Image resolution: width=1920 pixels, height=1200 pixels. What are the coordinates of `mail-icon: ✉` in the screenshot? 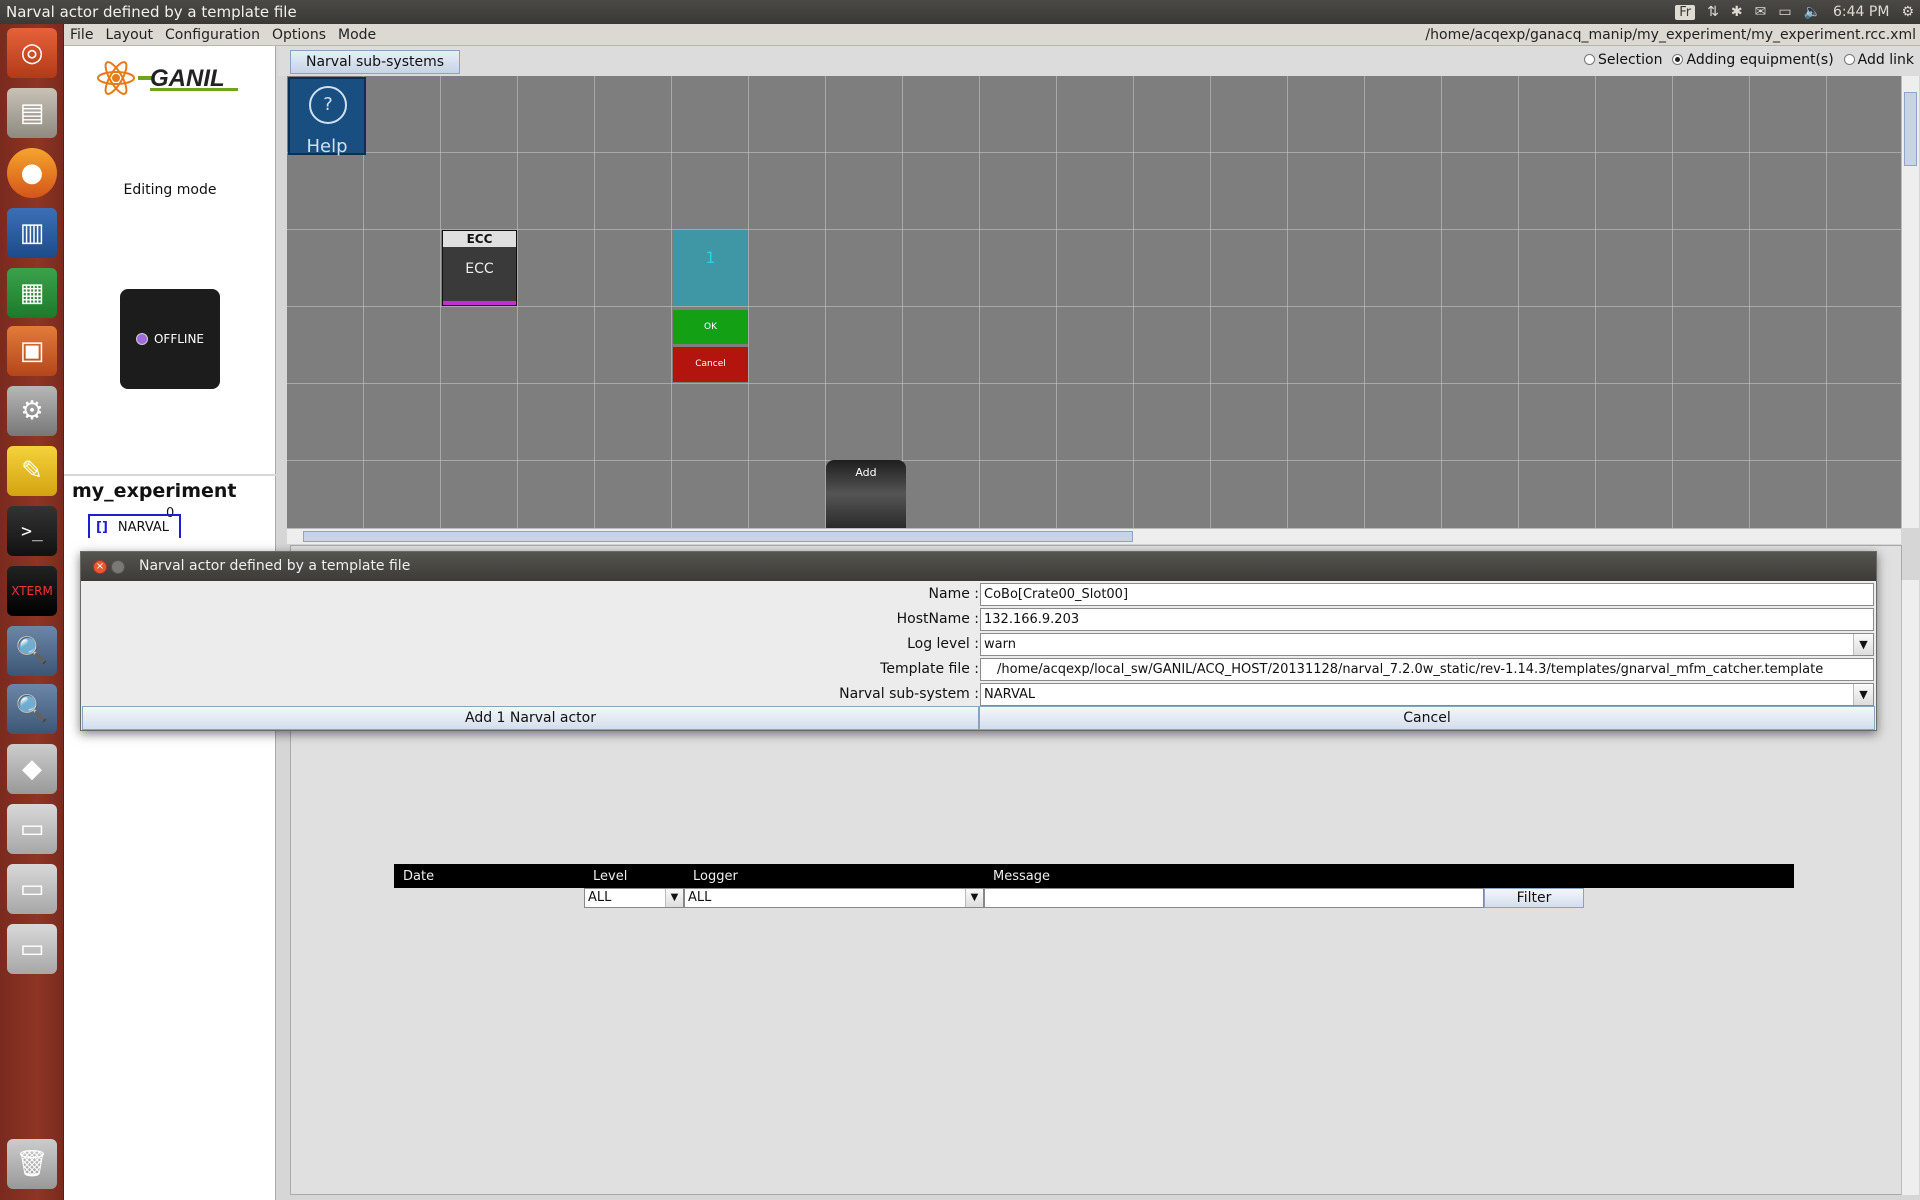 It's located at (1761, 12).